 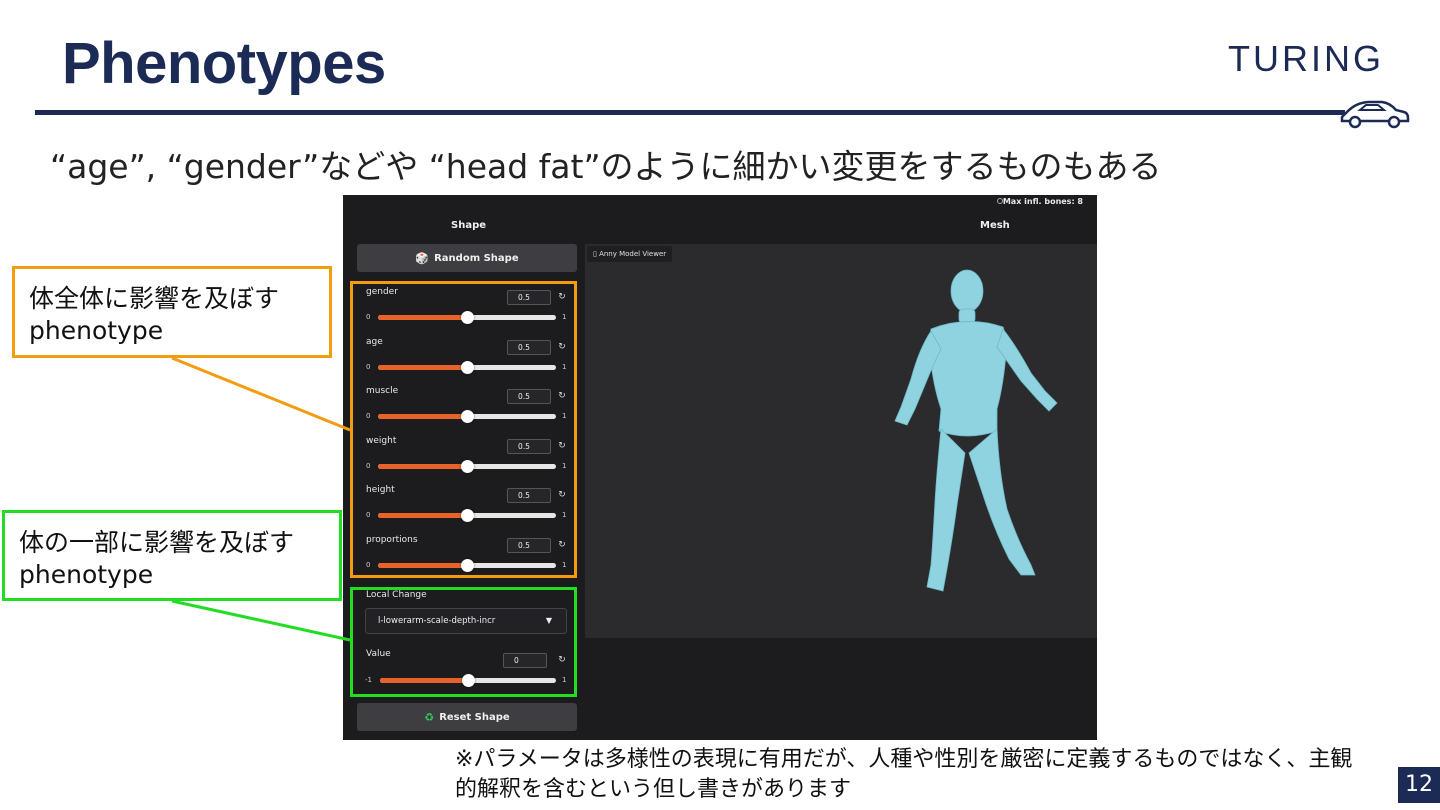 What do you see at coordinates (157, 542) in the screenshot?
I see `local-callout-line1: 体の一部に影響を及ぼす` at bounding box center [157, 542].